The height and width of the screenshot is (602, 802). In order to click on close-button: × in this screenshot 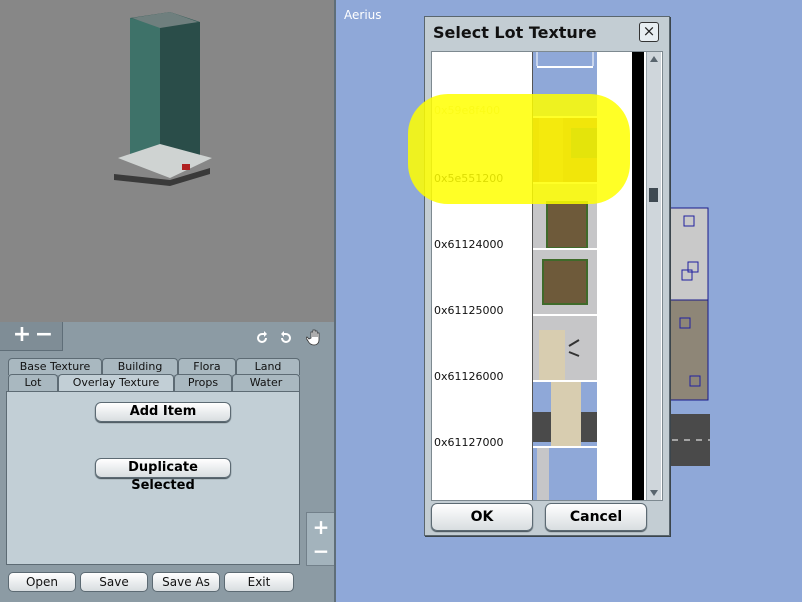, I will do `click(649, 32)`.